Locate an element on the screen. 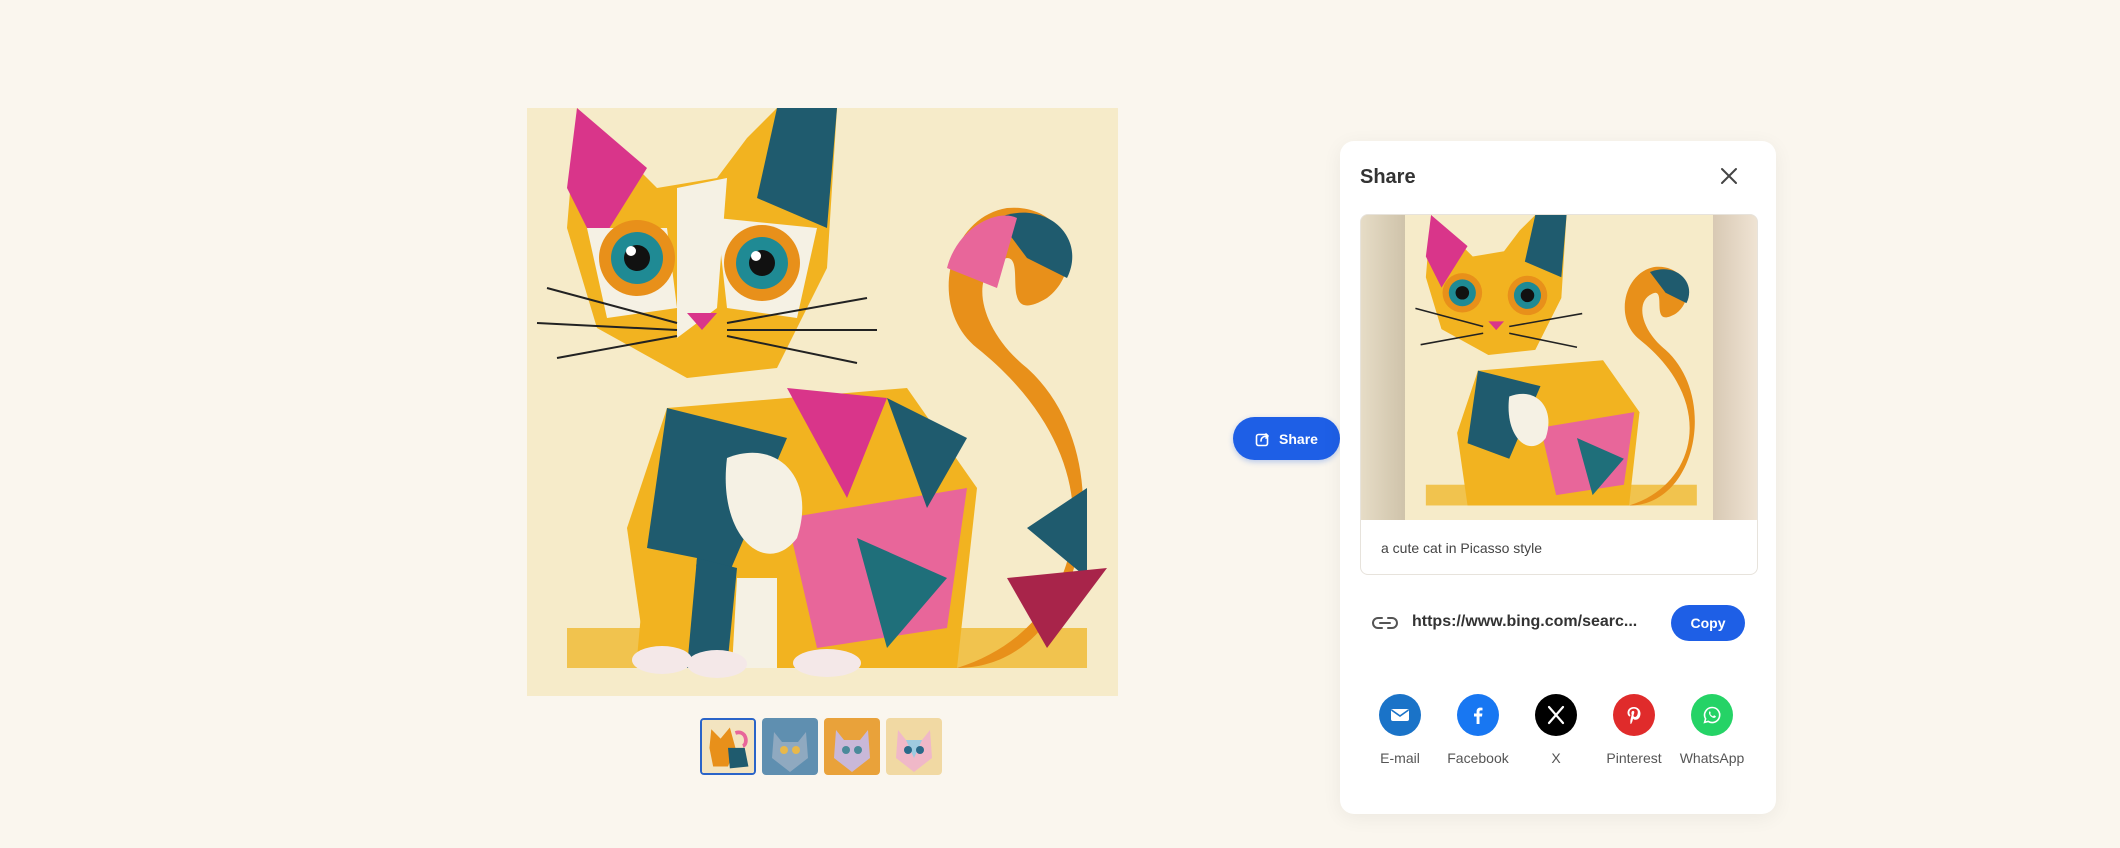 The image size is (2120, 848). share-facebook-label: Facebook is located at coordinates (1478, 758).